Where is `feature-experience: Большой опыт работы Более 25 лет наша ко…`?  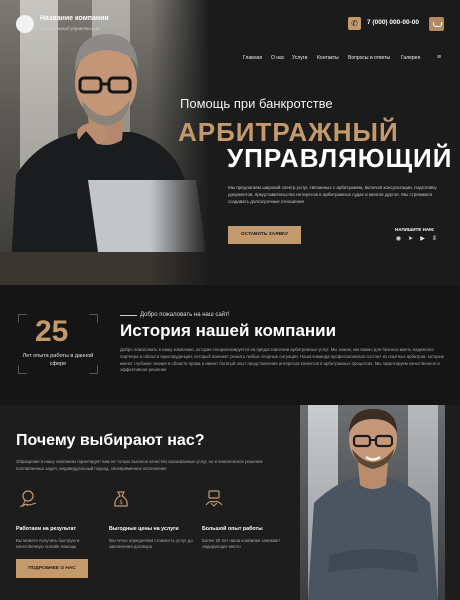
feature-experience: Большой опыт работы Более 25 лет наша ко… is located at coordinates (247, 519).